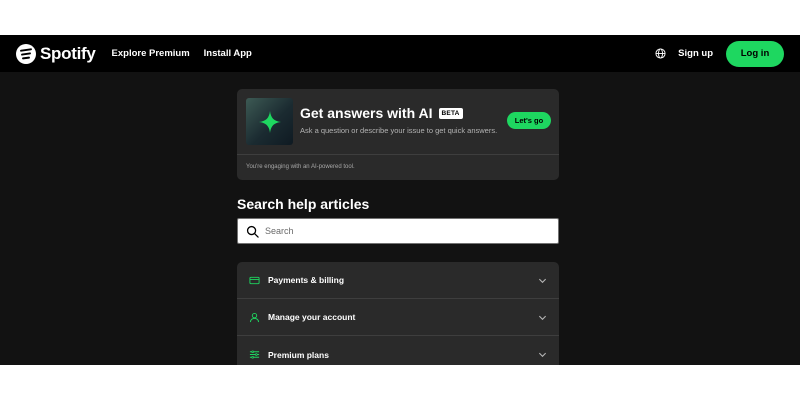 This screenshot has height=400, width=800. What do you see at coordinates (252, 231) in the screenshot?
I see `search-icon` at bounding box center [252, 231].